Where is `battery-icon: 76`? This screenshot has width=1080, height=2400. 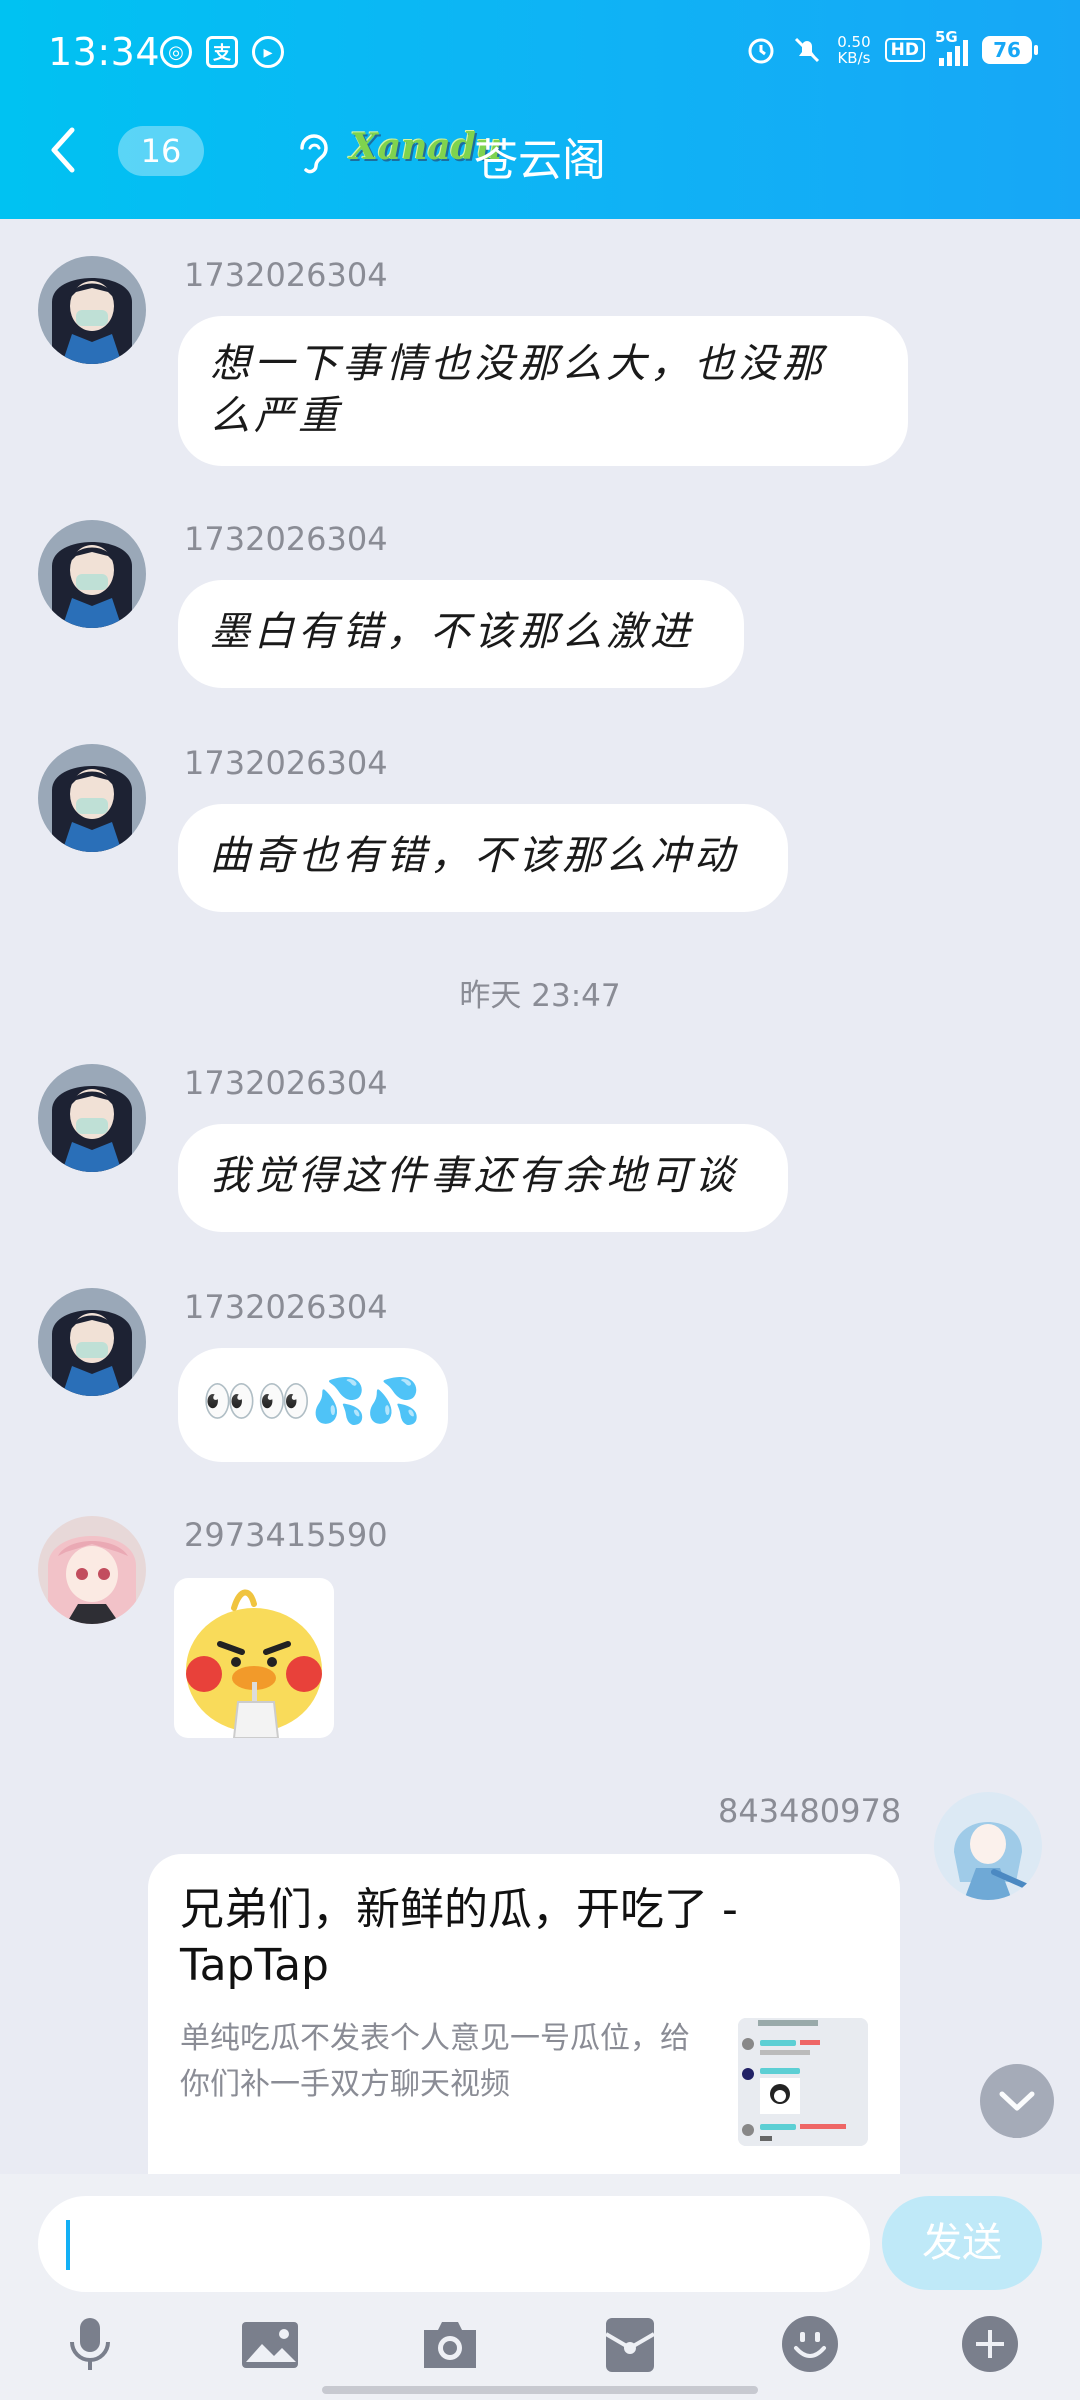 battery-icon: 76 is located at coordinates (1010, 50).